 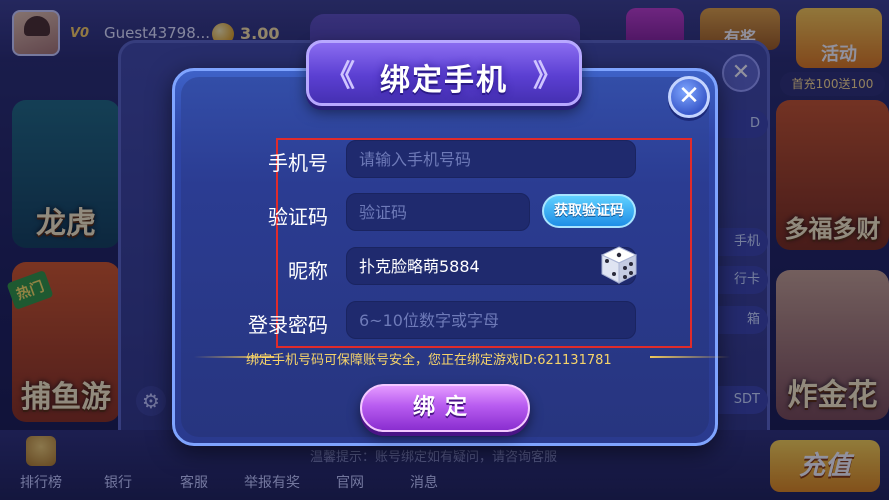 I want to click on phone-label: 手机号, so click(x=298, y=163).